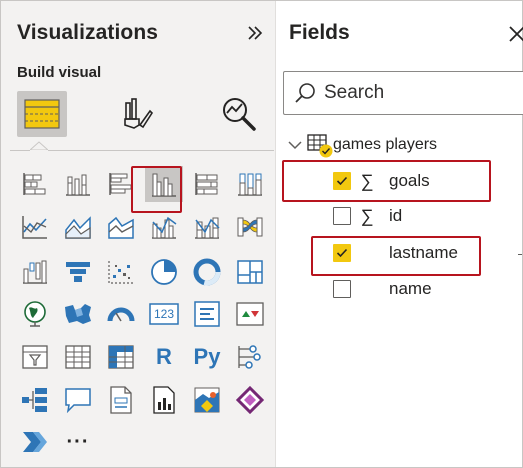  I want to click on python-visual-button: Py, so click(207, 357).